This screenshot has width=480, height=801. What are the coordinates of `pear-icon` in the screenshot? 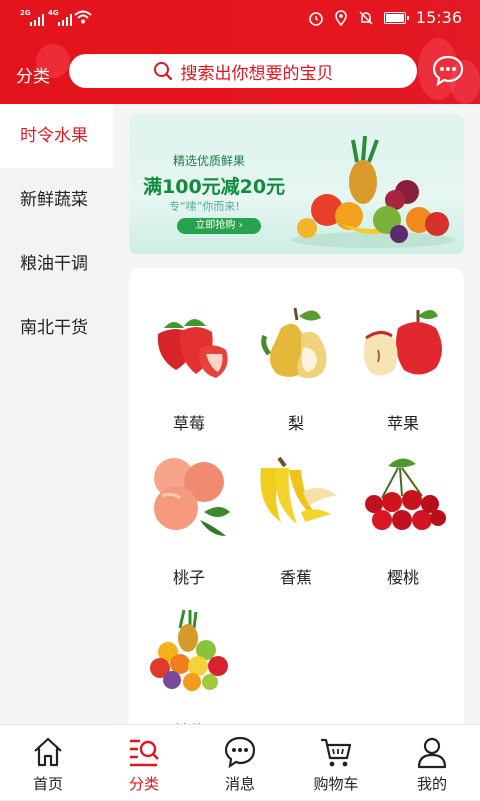 It's located at (294, 343).